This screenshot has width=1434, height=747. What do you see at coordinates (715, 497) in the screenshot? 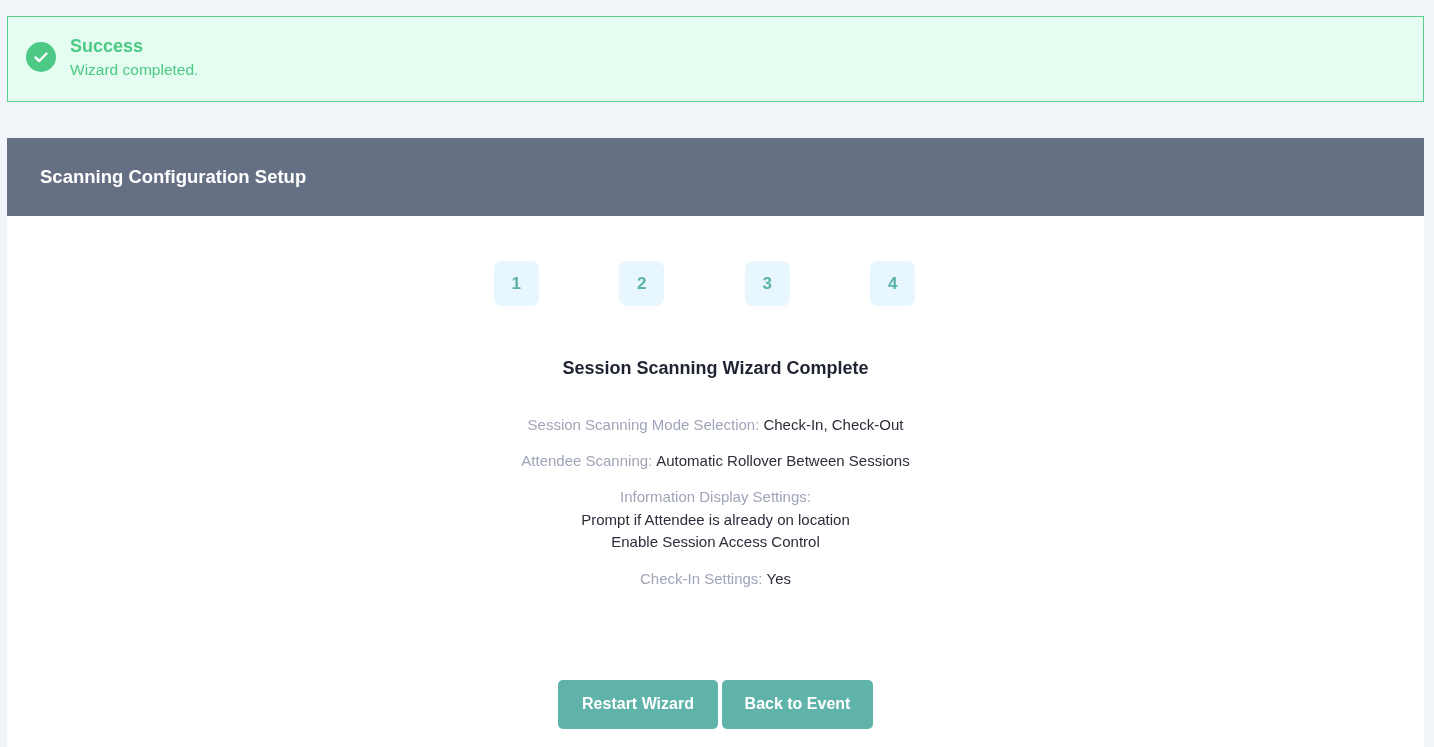
I see `summary-label: Information Display Settings:` at bounding box center [715, 497].